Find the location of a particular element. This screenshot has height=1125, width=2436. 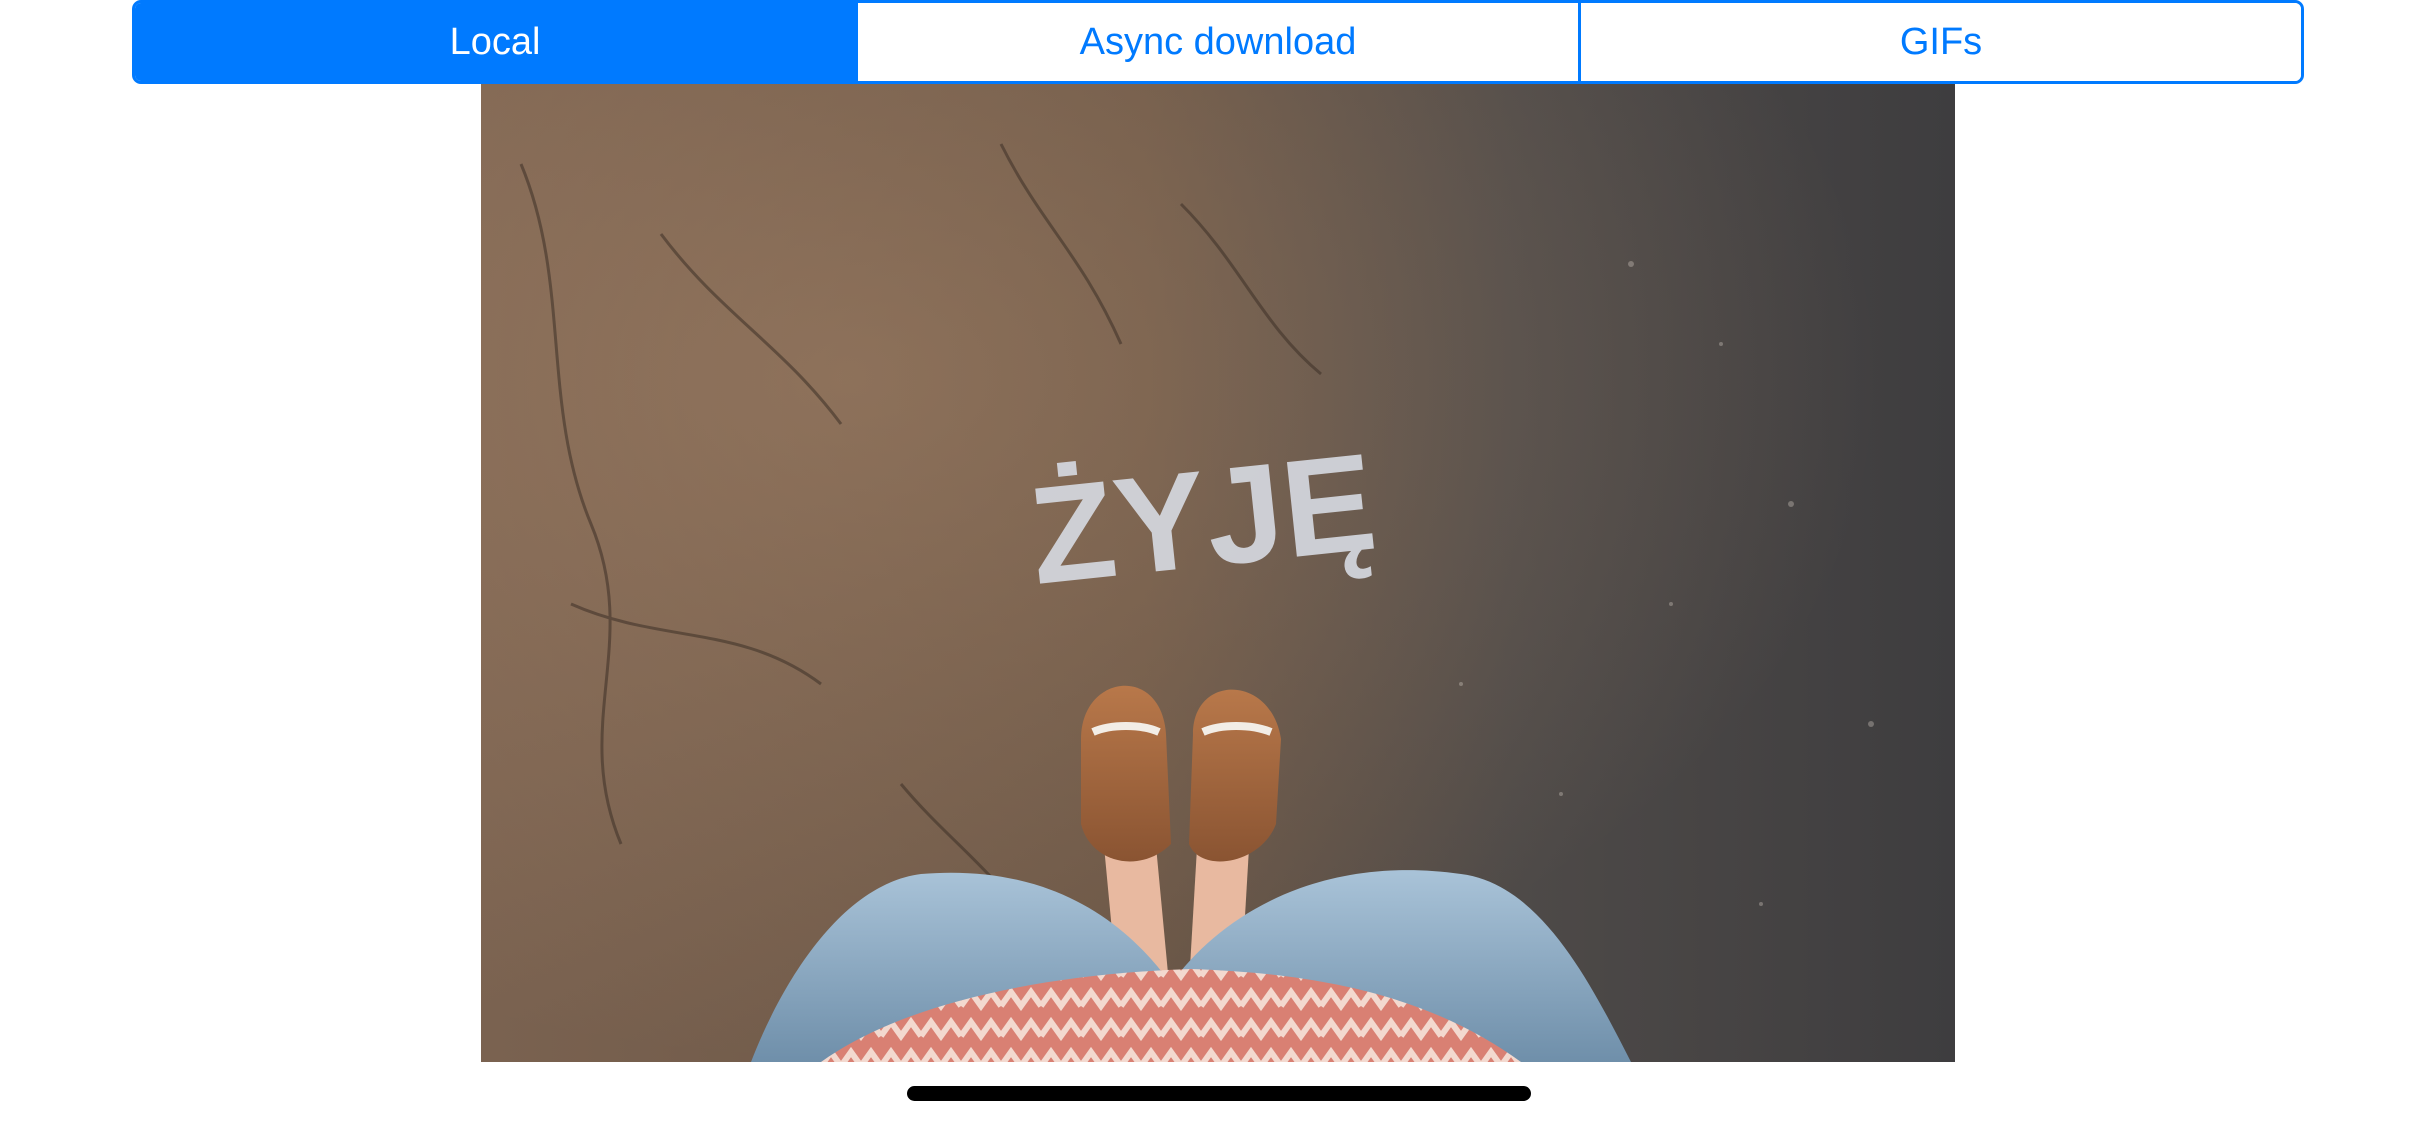

image-source-segmented-control: Local Async download GIFs is located at coordinates (1218, 42).